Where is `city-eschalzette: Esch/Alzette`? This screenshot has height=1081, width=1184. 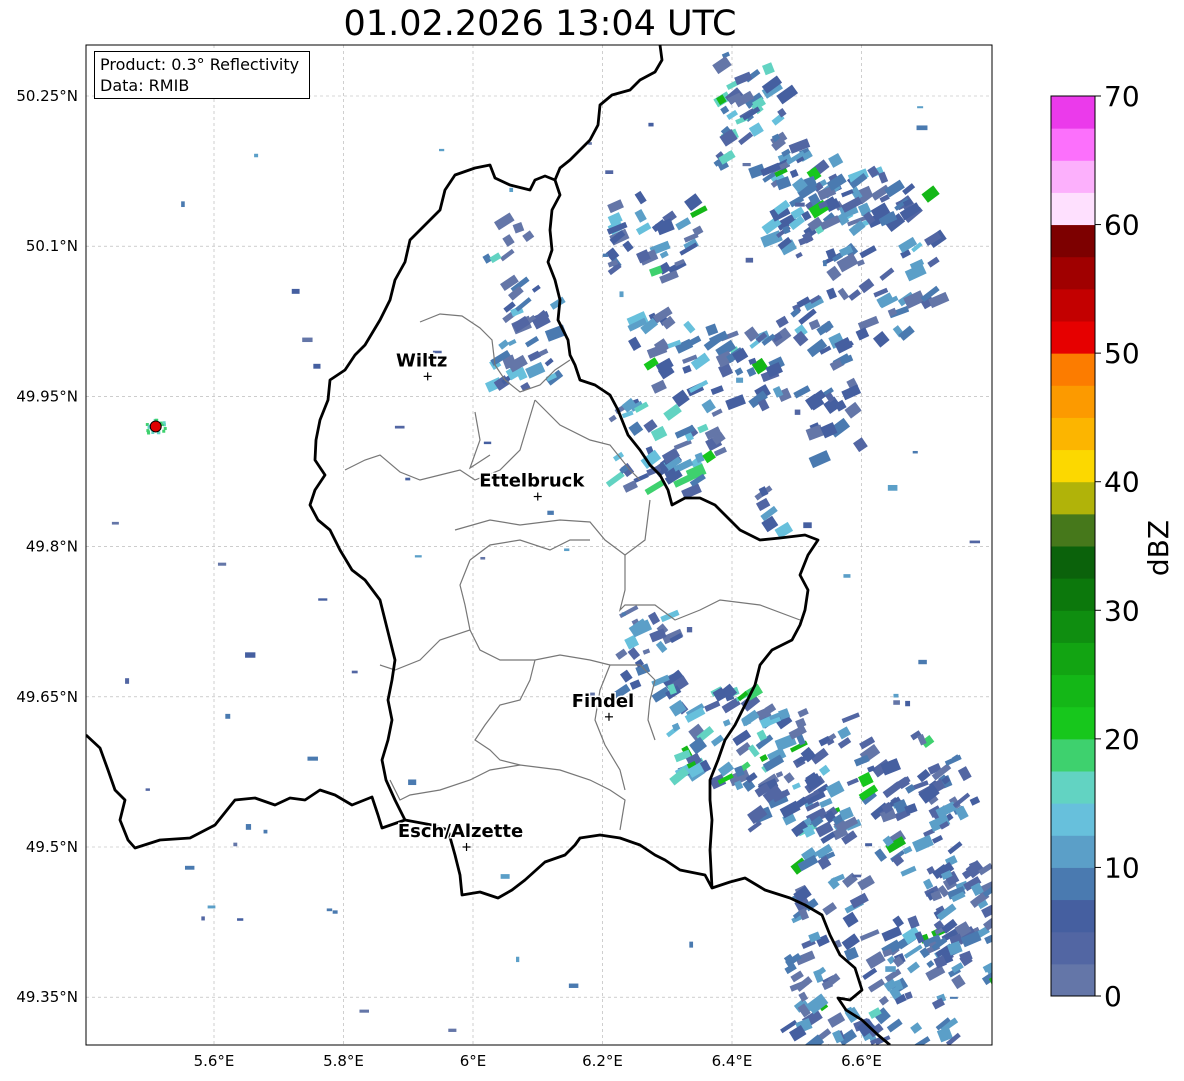 city-eschalzette: Esch/Alzette is located at coordinates (460, 835).